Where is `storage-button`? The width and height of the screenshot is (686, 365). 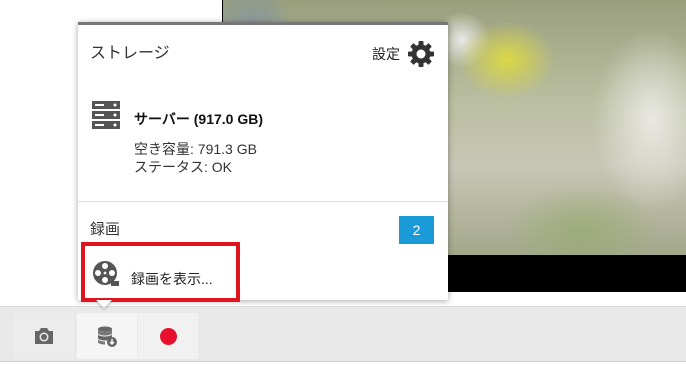 storage-button is located at coordinates (107, 336).